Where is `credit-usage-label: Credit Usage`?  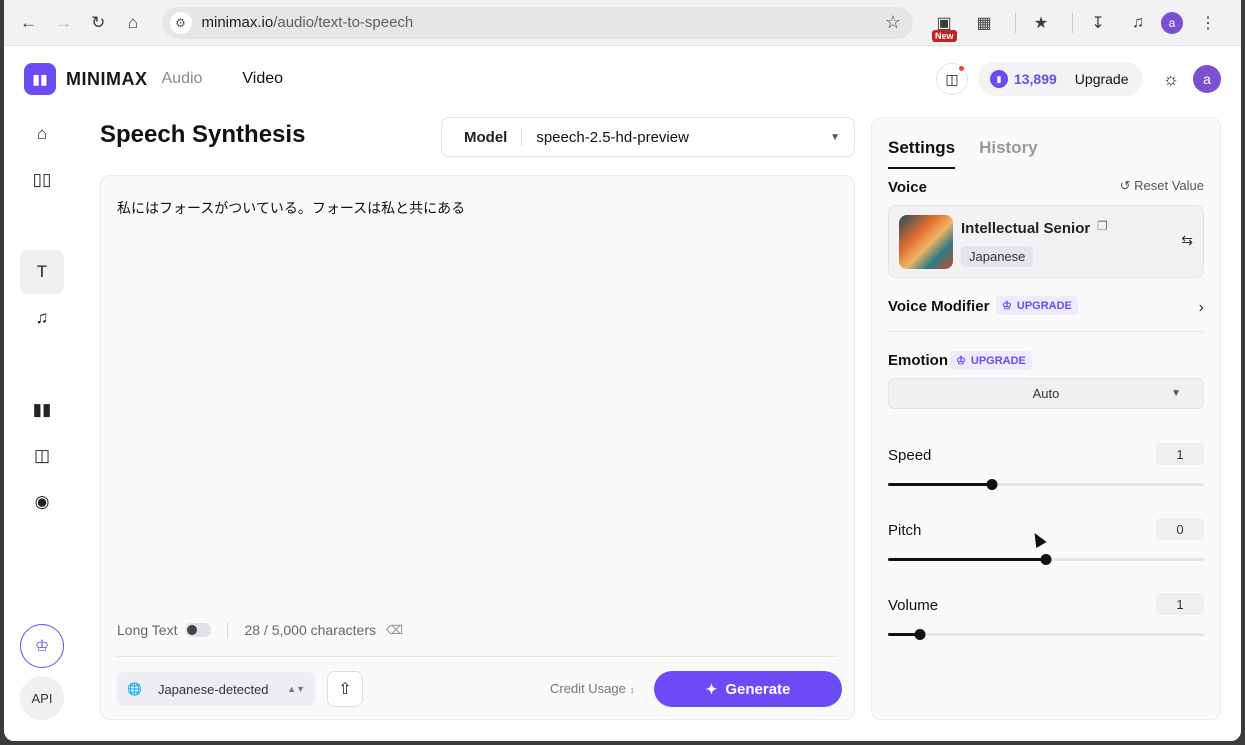
credit-usage-label: Credit Usage is located at coordinates (588, 688).